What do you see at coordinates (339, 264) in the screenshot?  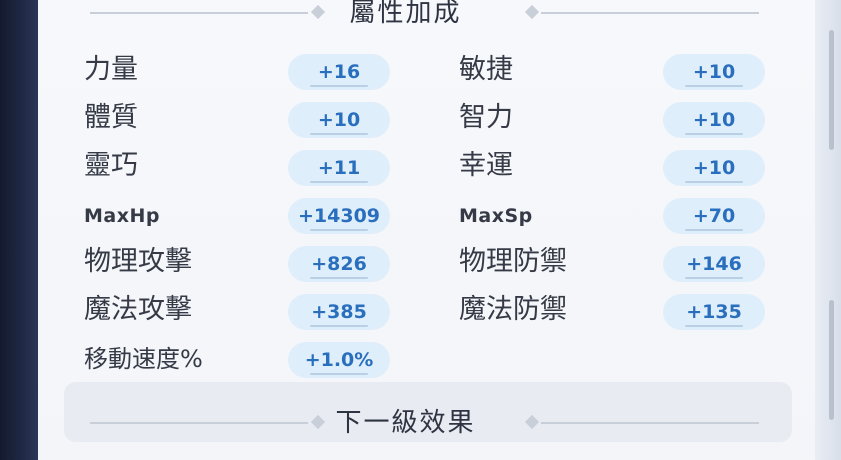 I see `stat-value-patk: +826` at bounding box center [339, 264].